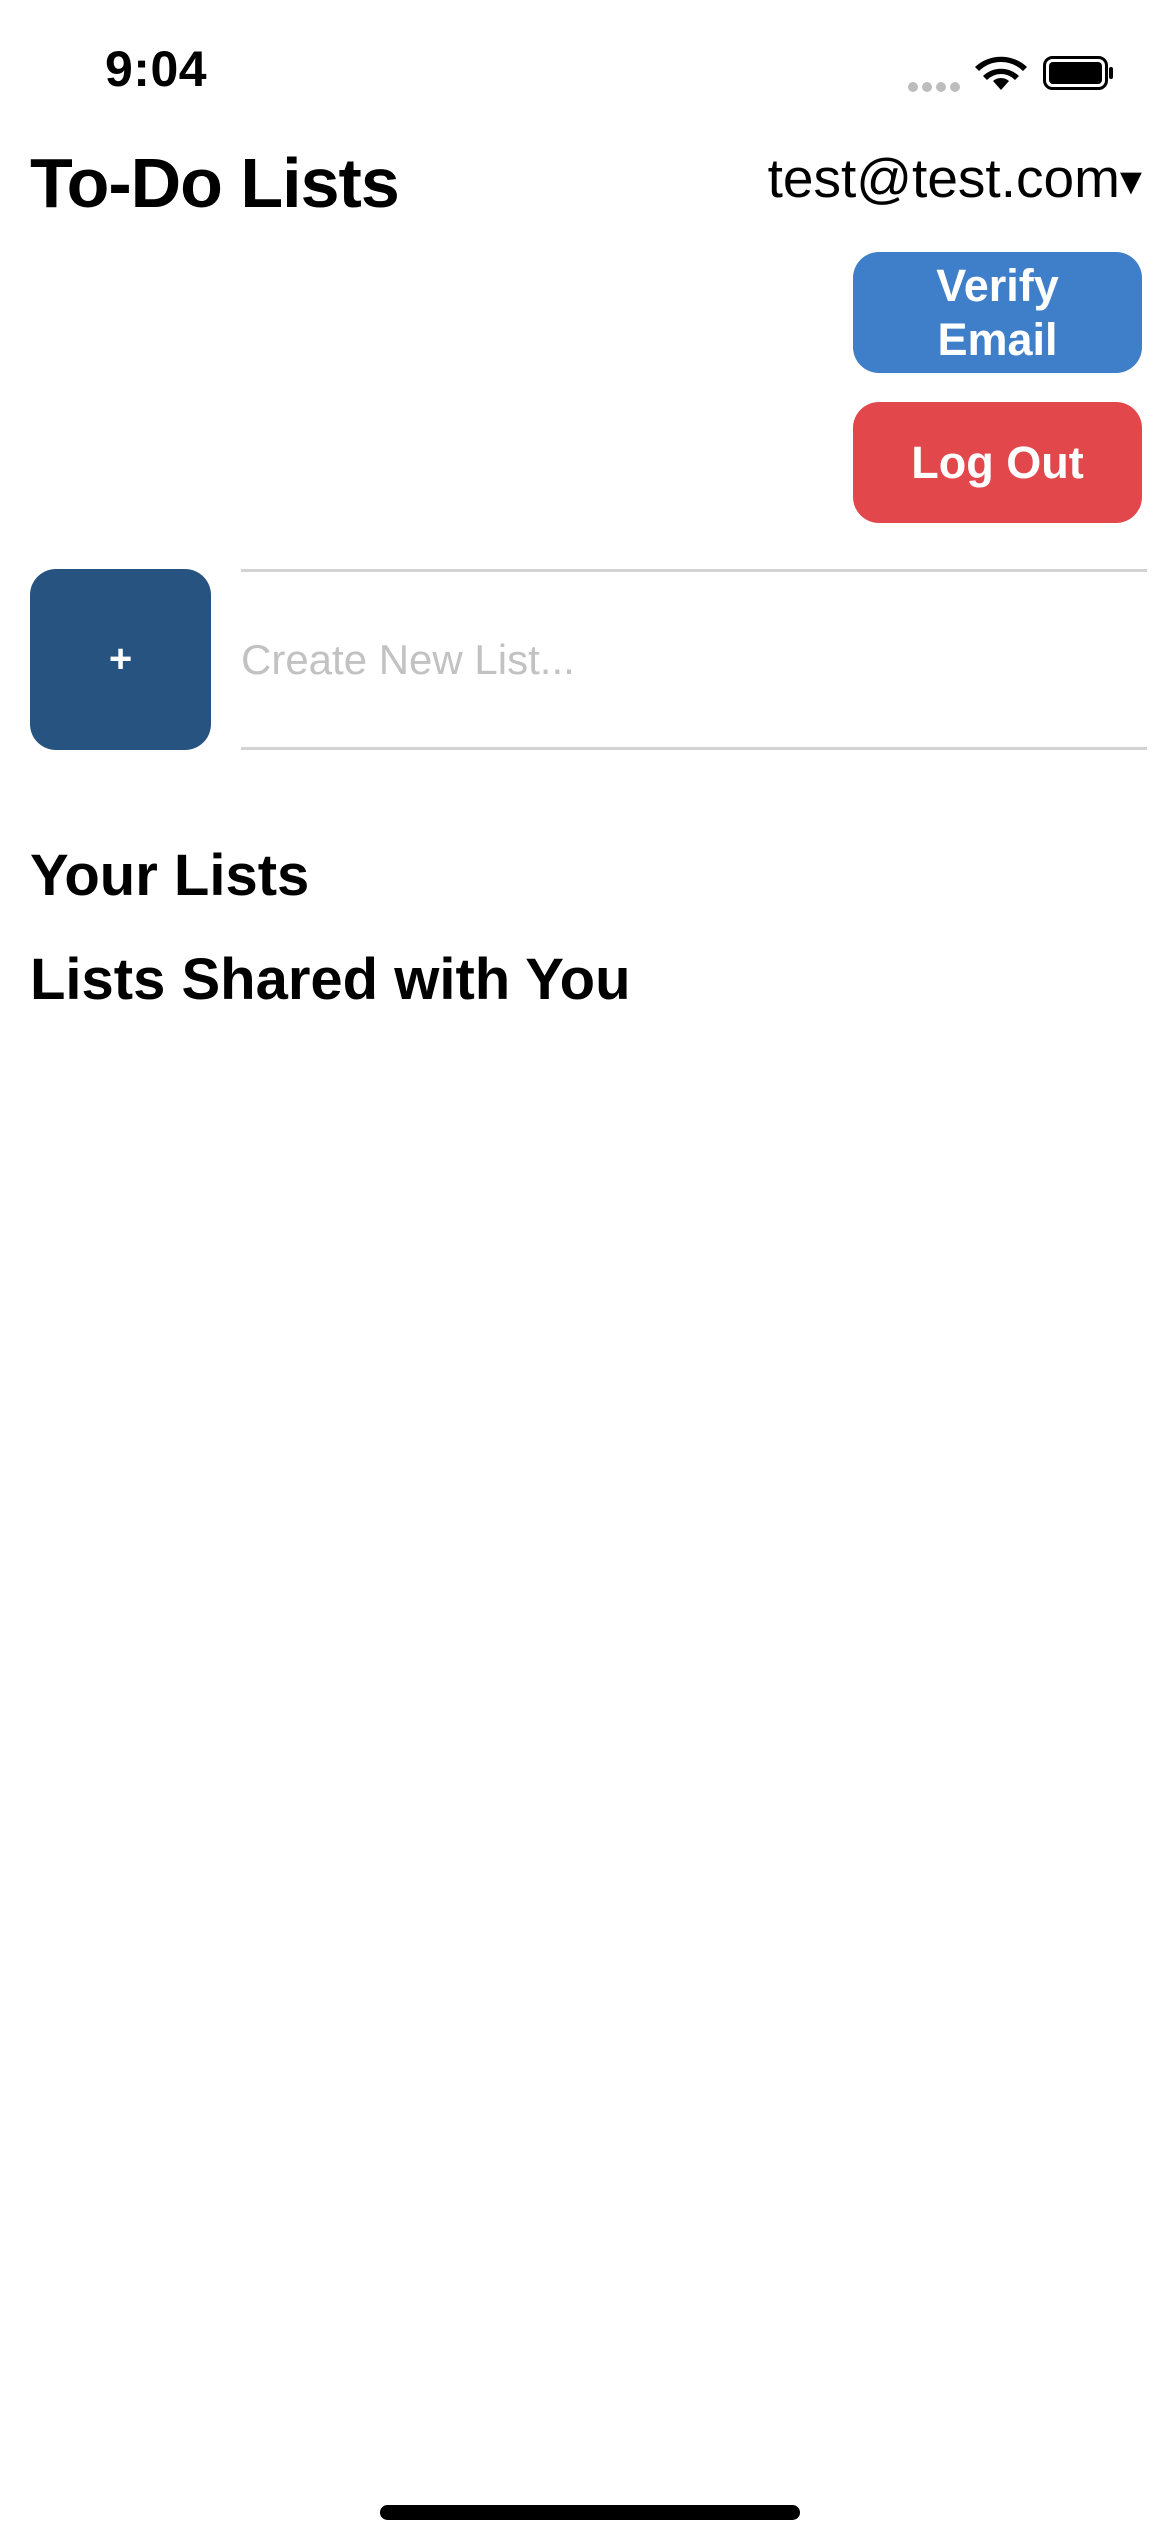 The width and height of the screenshot is (1170, 2532). I want to click on battery-icon, so click(1078, 73).